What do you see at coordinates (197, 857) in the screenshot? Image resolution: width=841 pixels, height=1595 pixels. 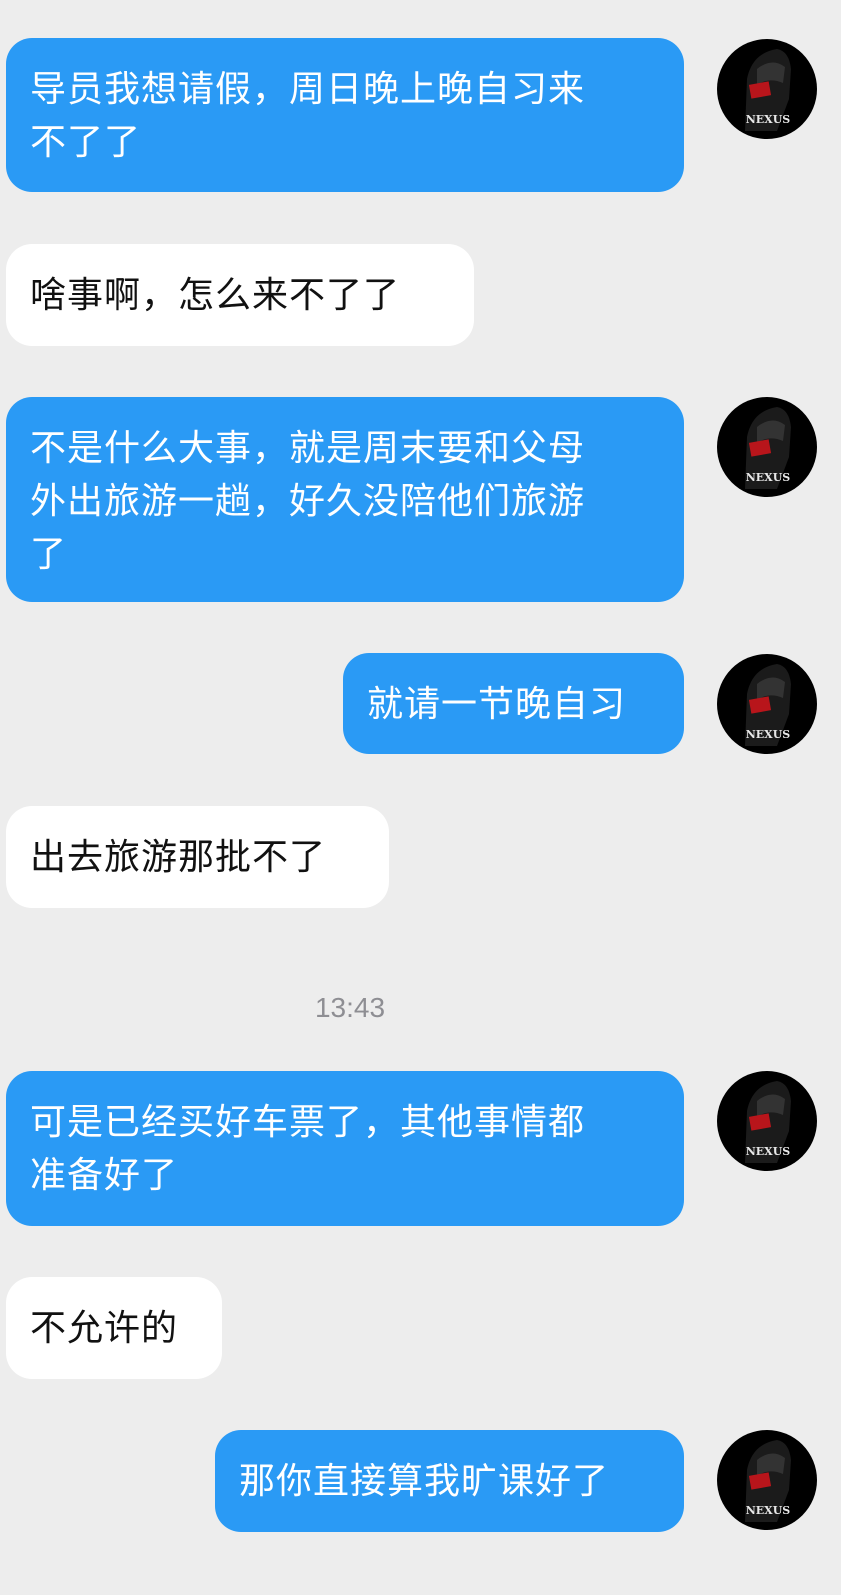 I see `message-bubble-incoming: 出去旅游那批不了` at bounding box center [197, 857].